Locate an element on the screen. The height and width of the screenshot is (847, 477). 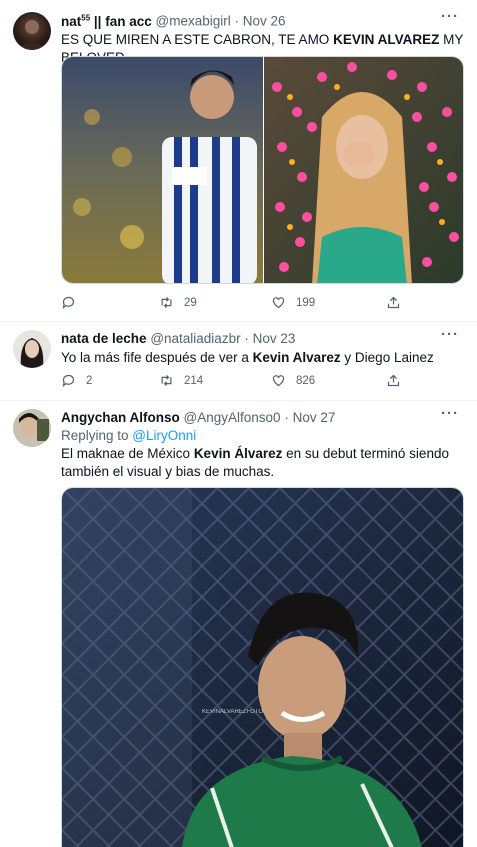
tweet-date: Nov 27 is located at coordinates (314, 417).